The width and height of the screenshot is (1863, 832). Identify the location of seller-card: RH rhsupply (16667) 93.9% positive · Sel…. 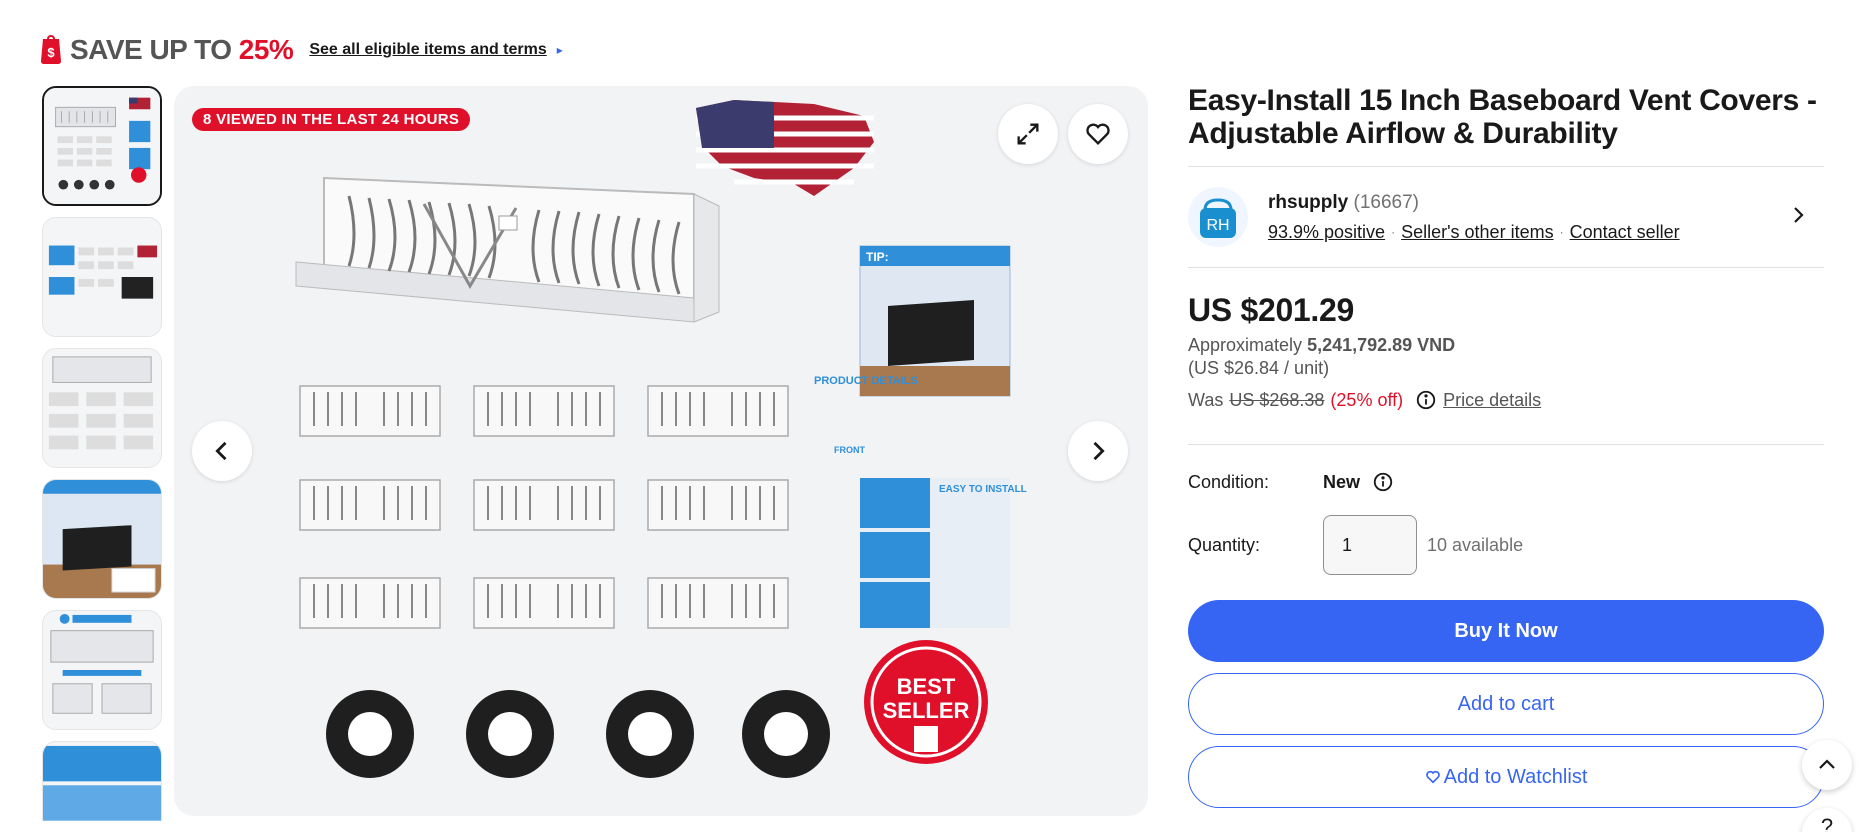
(1506, 217).